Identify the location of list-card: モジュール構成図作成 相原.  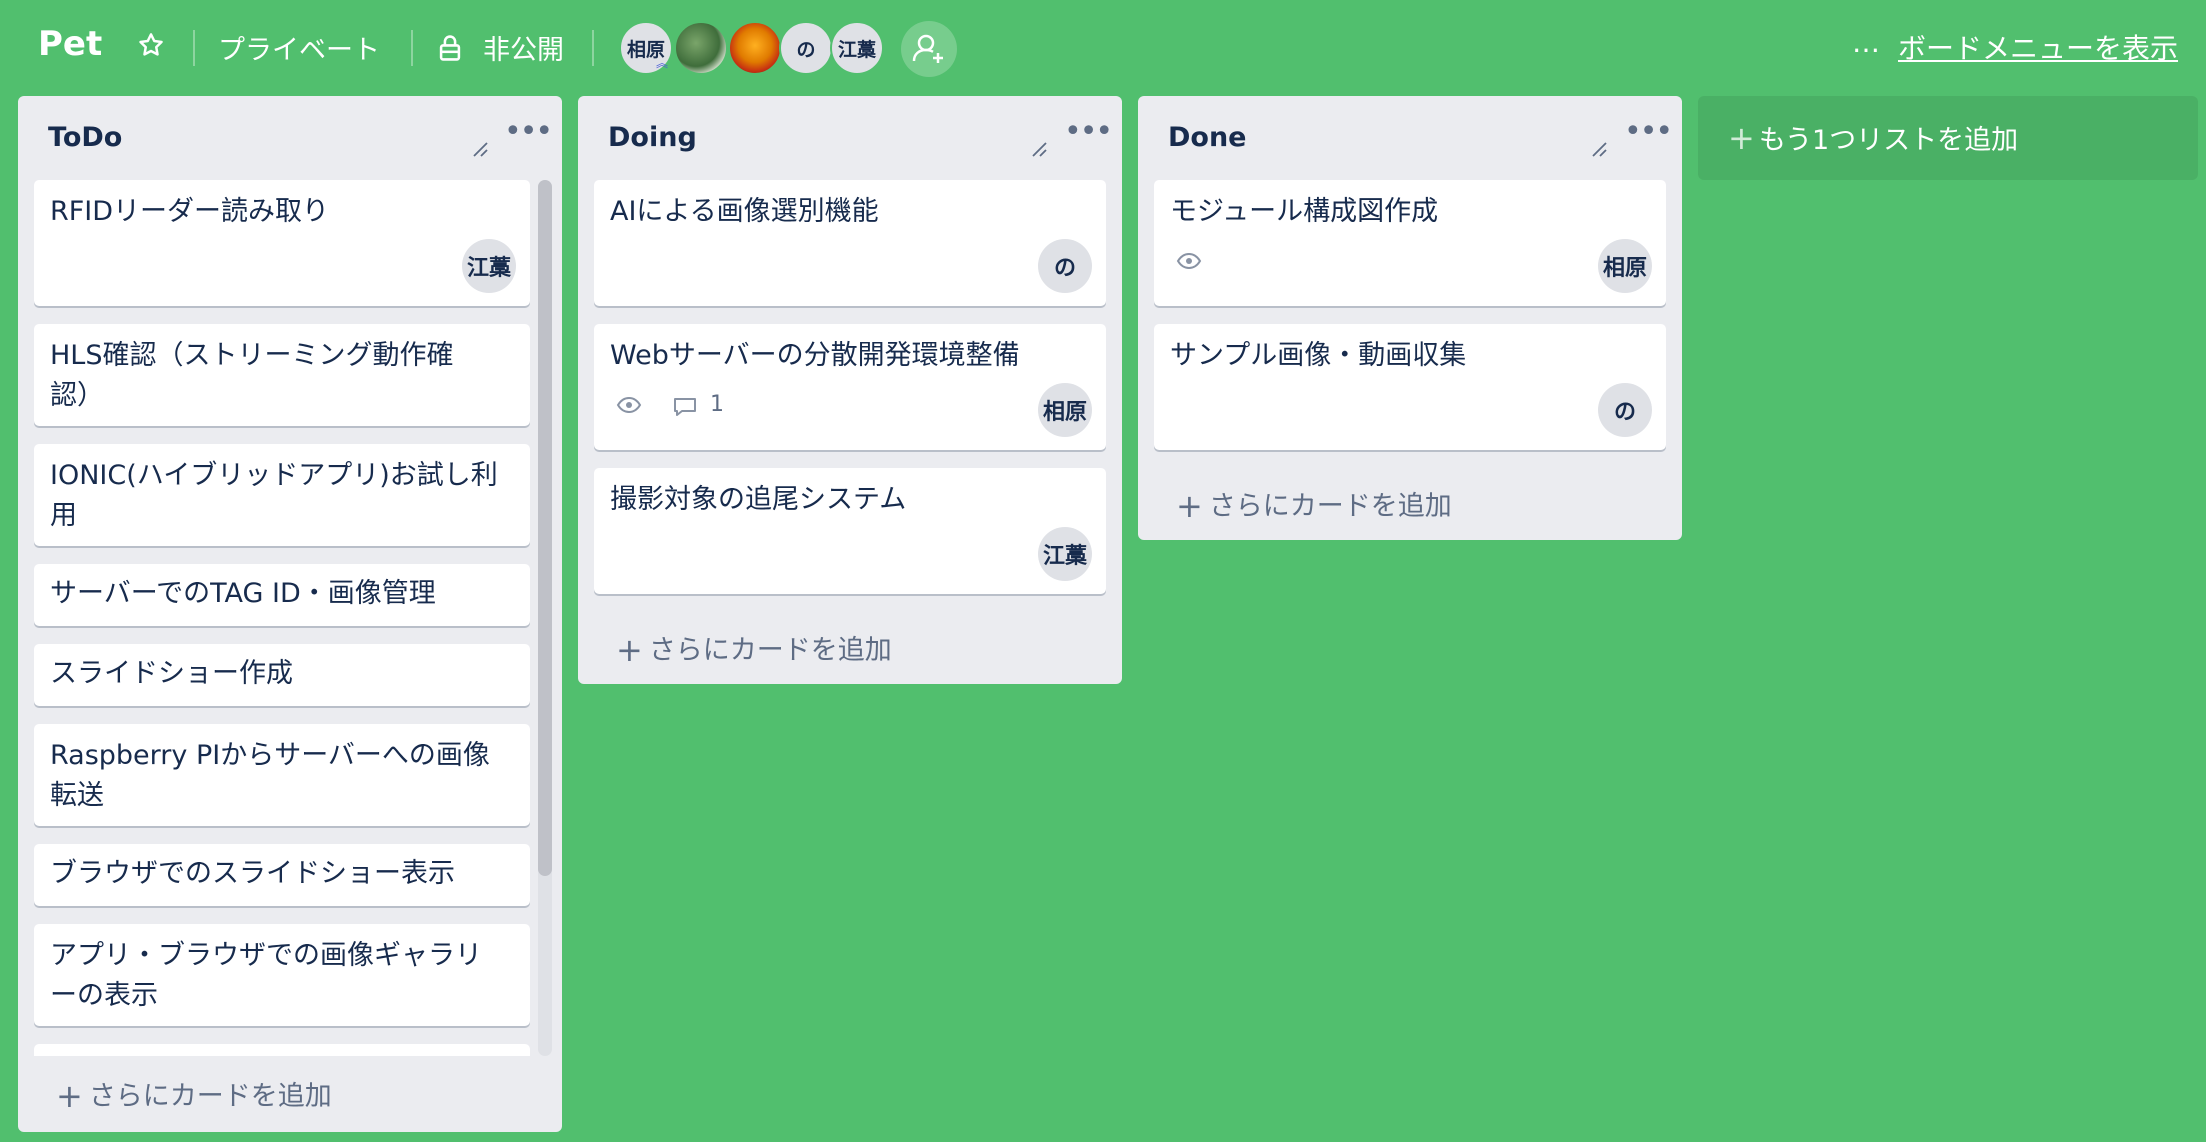
(1410, 243).